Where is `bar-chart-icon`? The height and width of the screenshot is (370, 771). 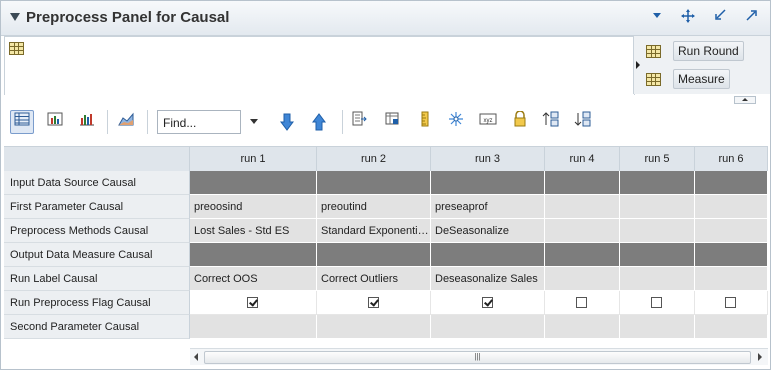
bar-chart-icon is located at coordinates (87, 122).